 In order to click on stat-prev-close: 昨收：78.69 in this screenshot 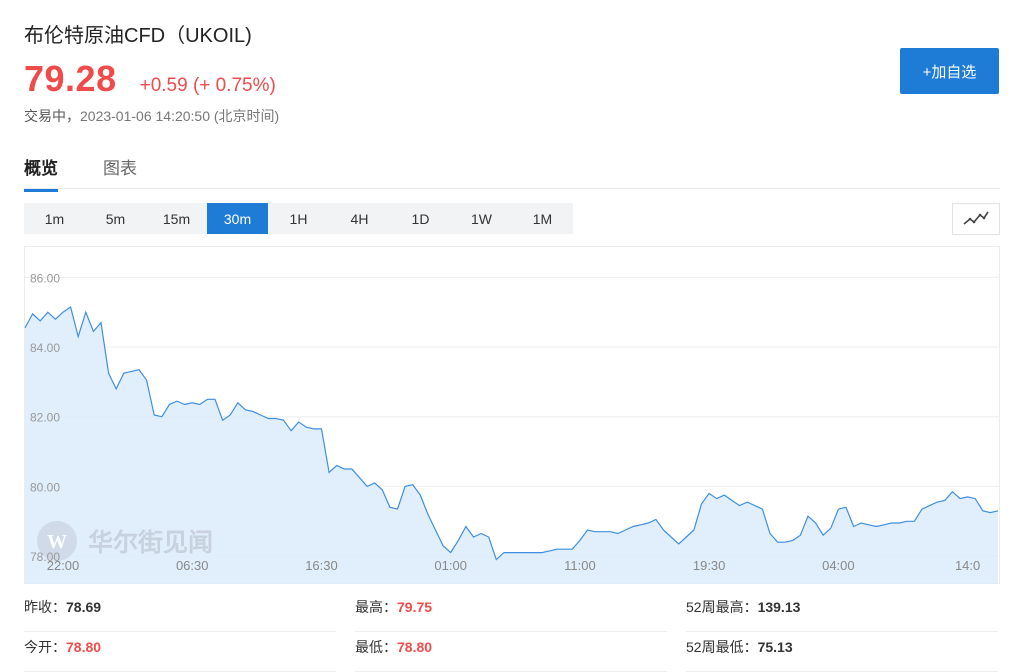, I will do `click(180, 612)`.